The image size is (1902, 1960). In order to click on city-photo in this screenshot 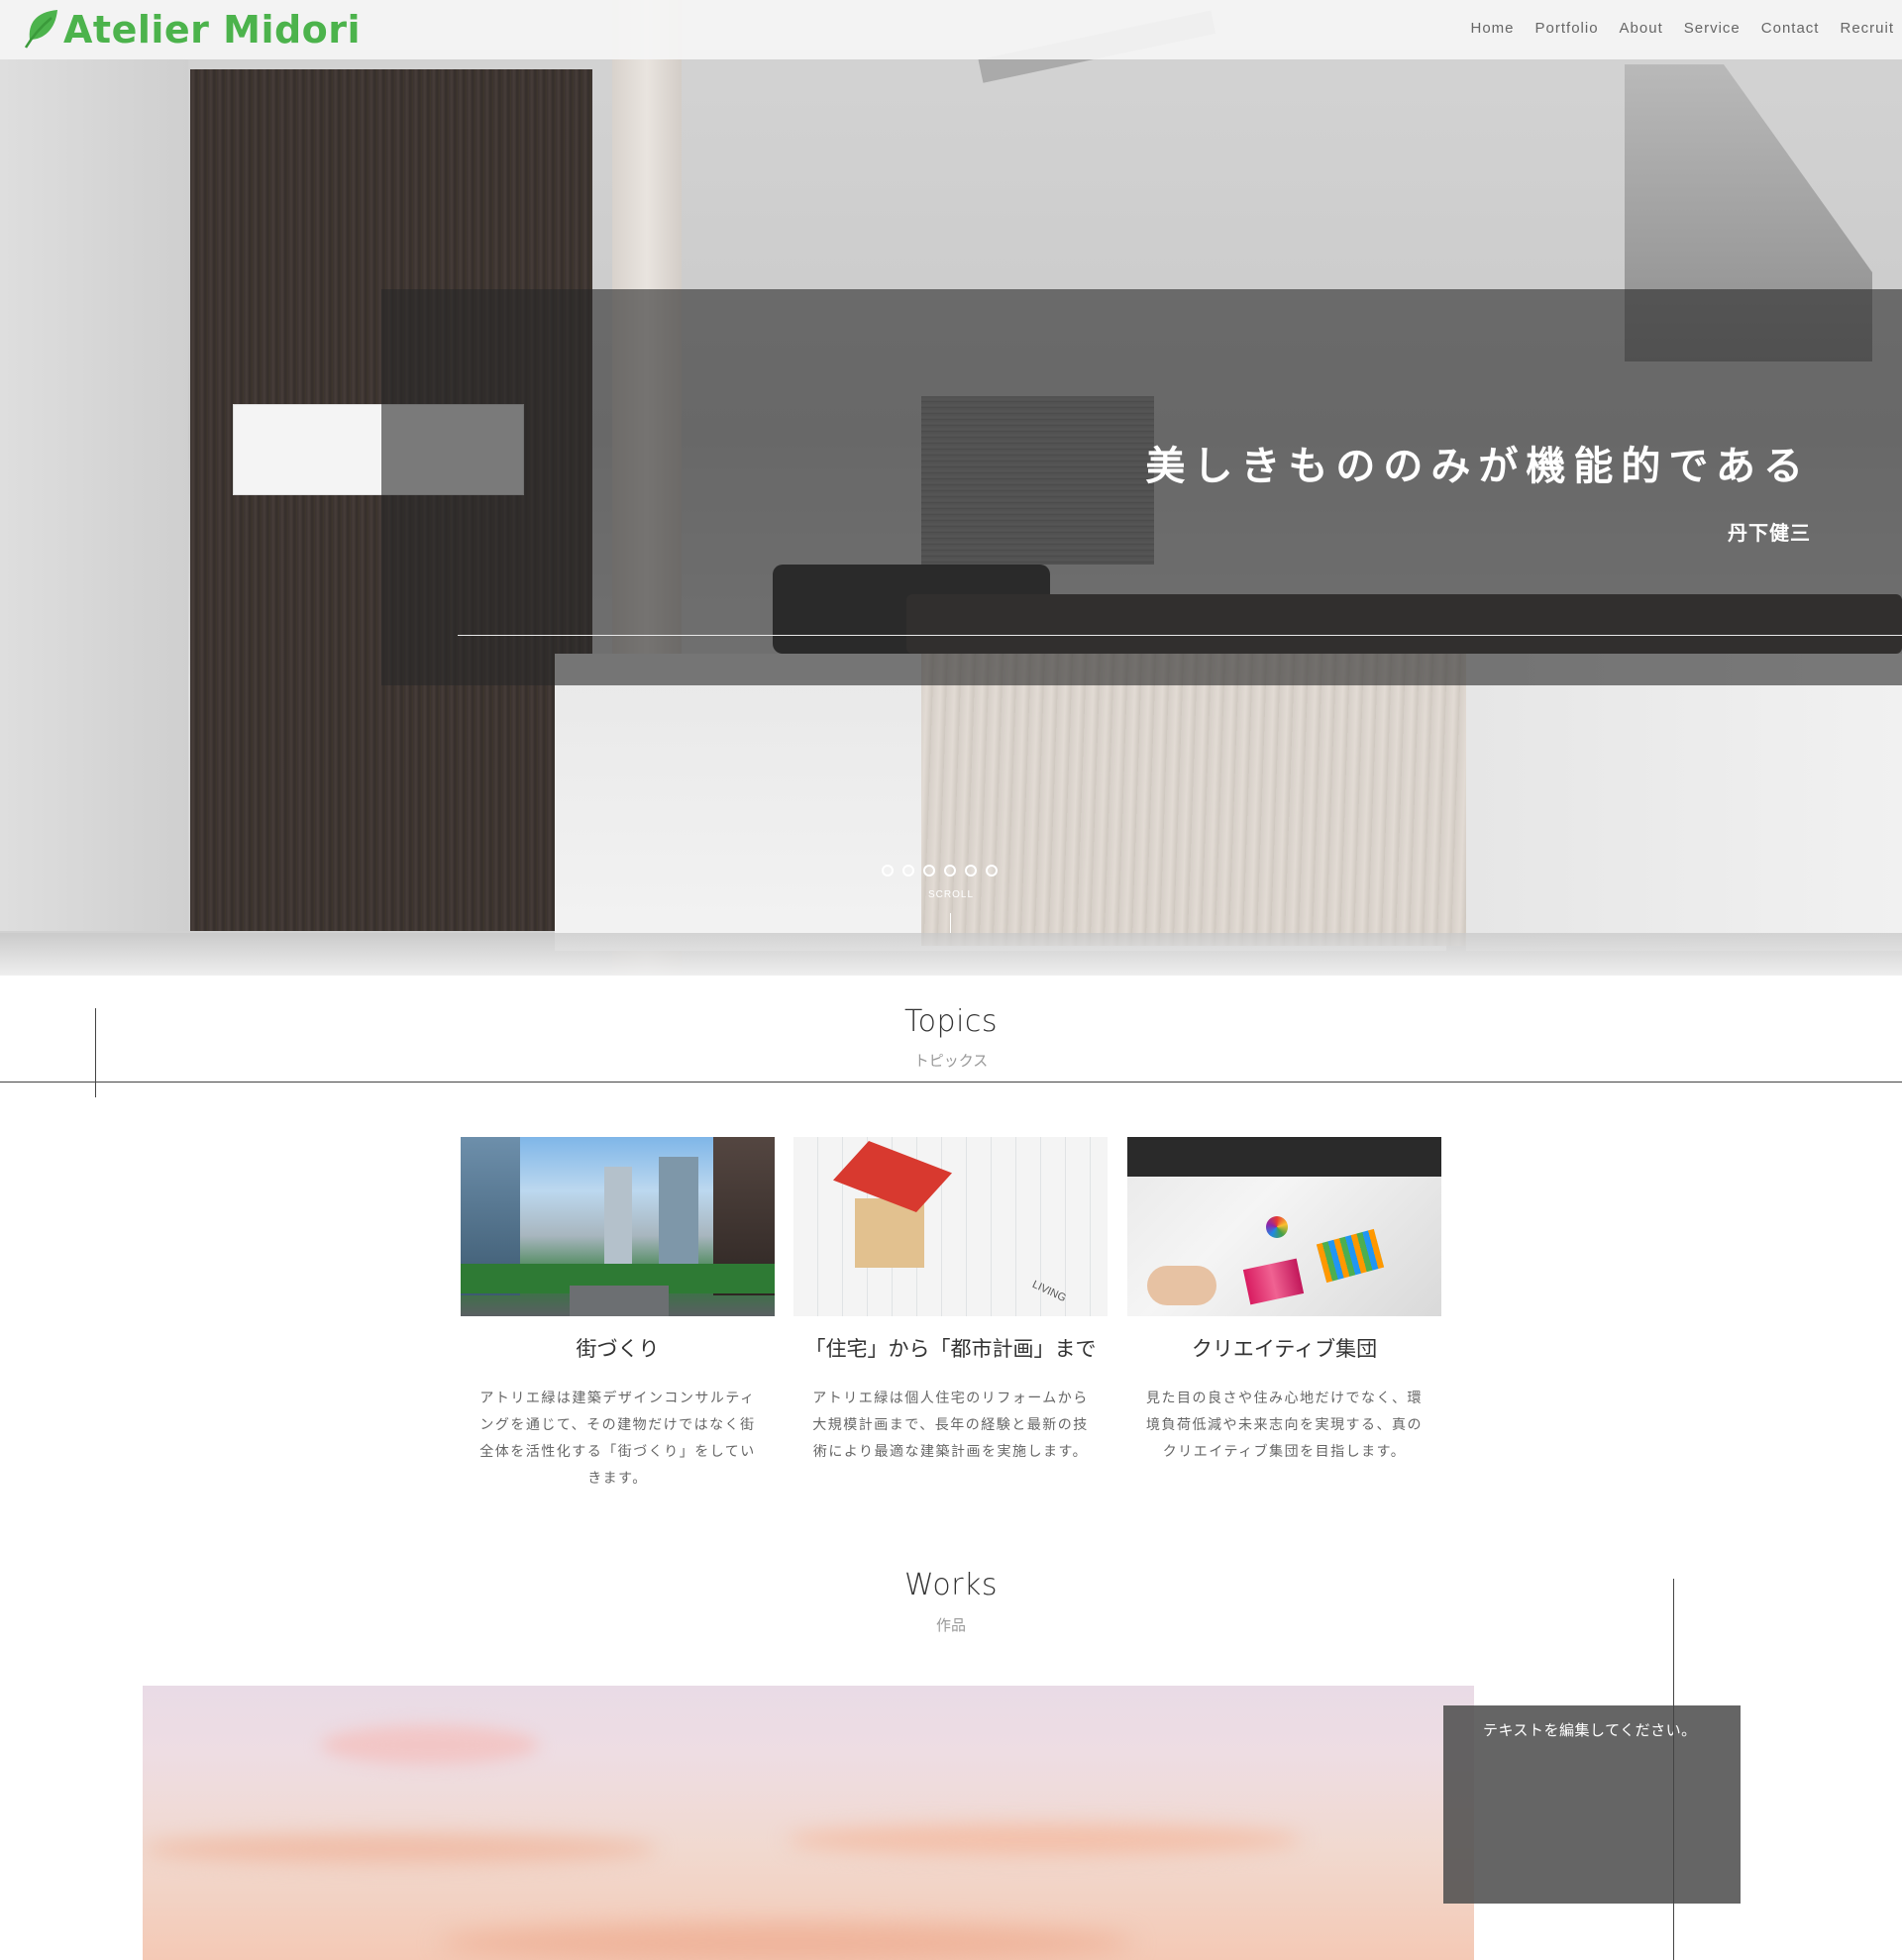, I will do `click(618, 1227)`.